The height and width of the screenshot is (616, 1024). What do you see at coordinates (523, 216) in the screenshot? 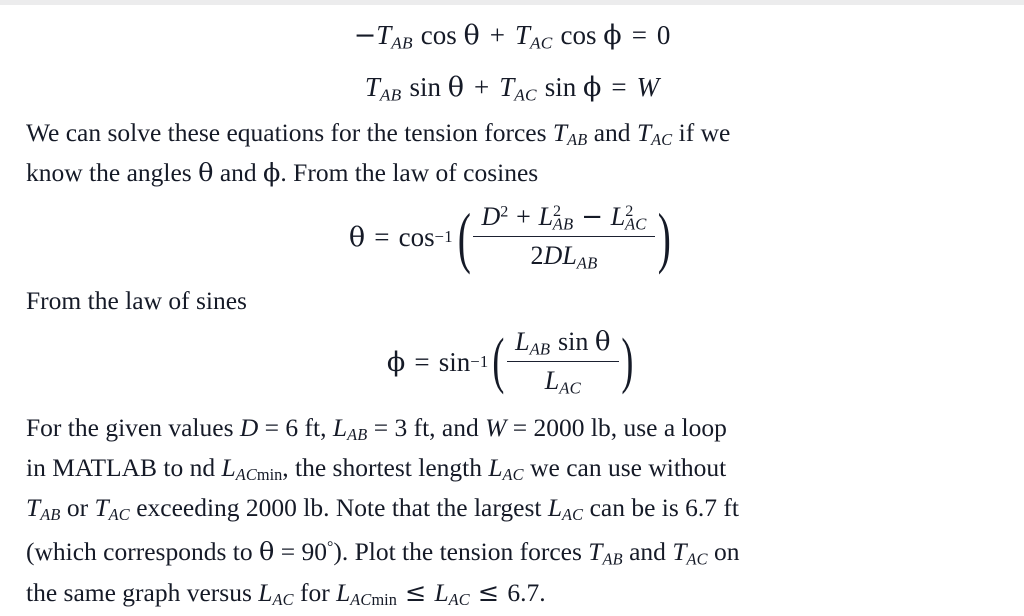
I see `eq3-num-plus: +` at bounding box center [523, 216].